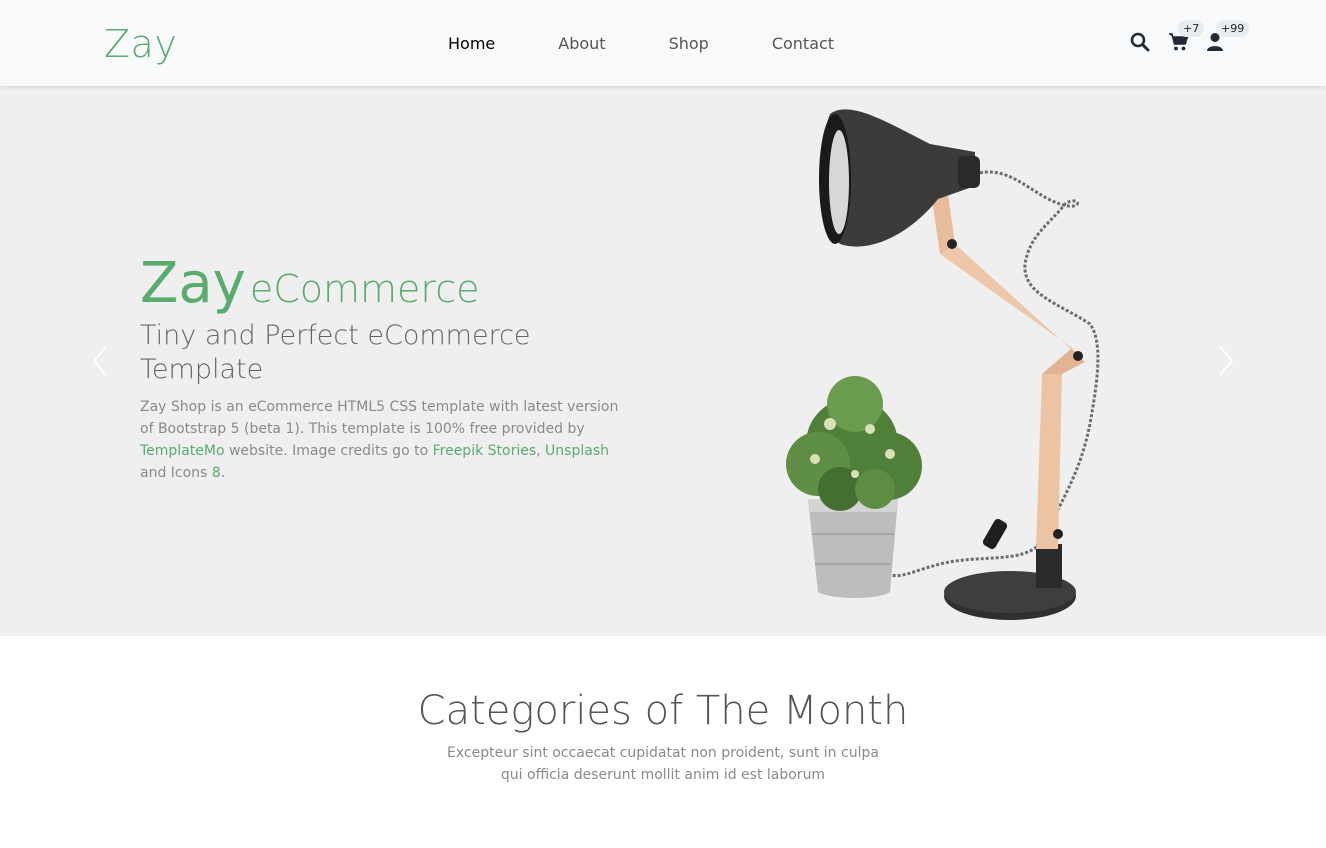 This screenshot has width=1326, height=848. I want to click on hero-title-brand: Zay, so click(193, 283).